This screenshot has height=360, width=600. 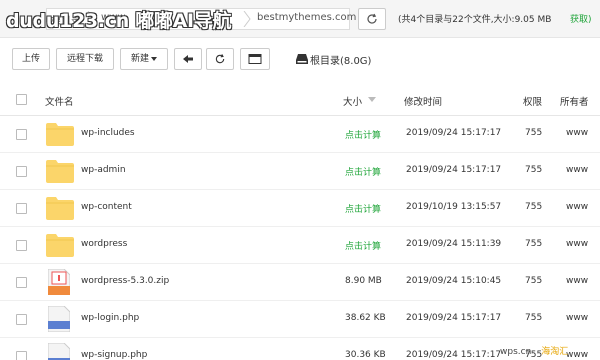 I want to click on get-size-link: 获取), so click(x=581, y=18).